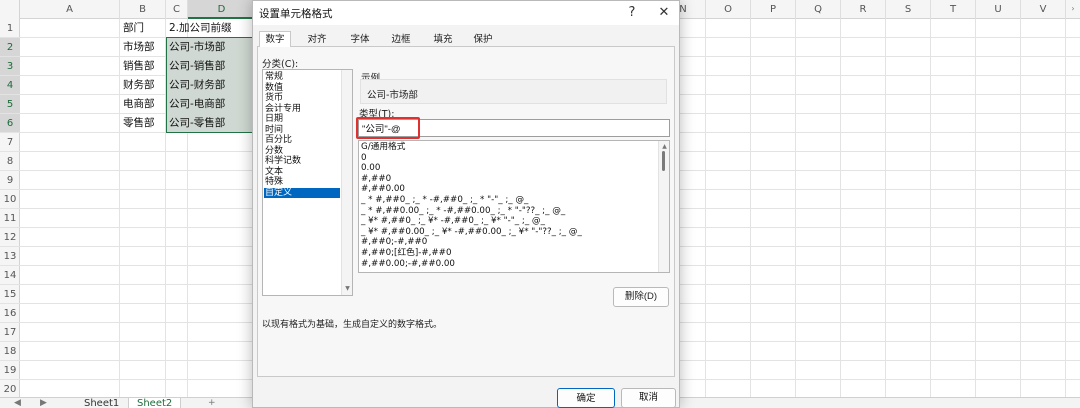 Image resolution: width=1080 pixels, height=408 pixels. What do you see at coordinates (10, 161) in the screenshot?
I see `row-header-8: 8` at bounding box center [10, 161].